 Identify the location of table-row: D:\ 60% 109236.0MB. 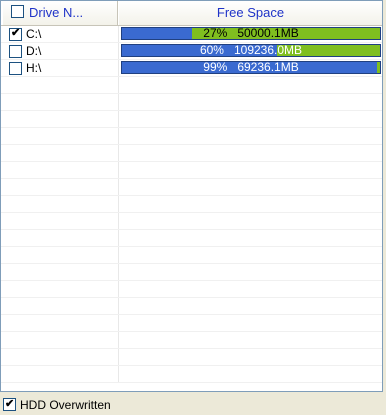
(191, 51).